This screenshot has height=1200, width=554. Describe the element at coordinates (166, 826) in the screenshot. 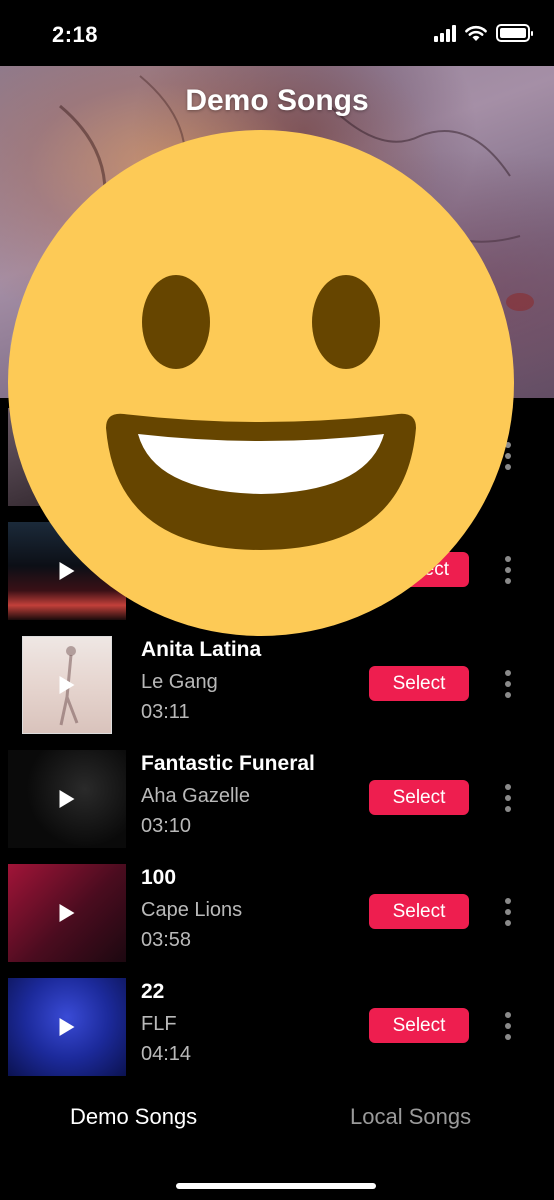

I see `song-duration: 03:10` at that location.